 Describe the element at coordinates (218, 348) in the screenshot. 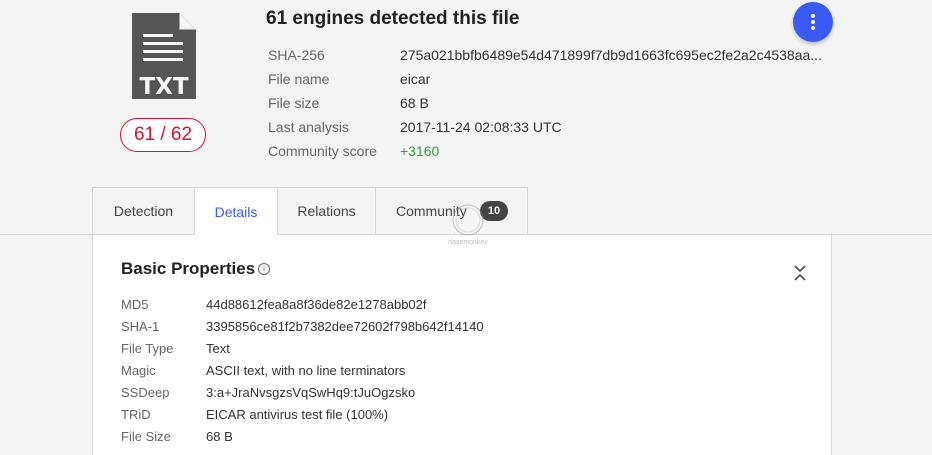

I see `file-type-prop-value: Text` at that location.